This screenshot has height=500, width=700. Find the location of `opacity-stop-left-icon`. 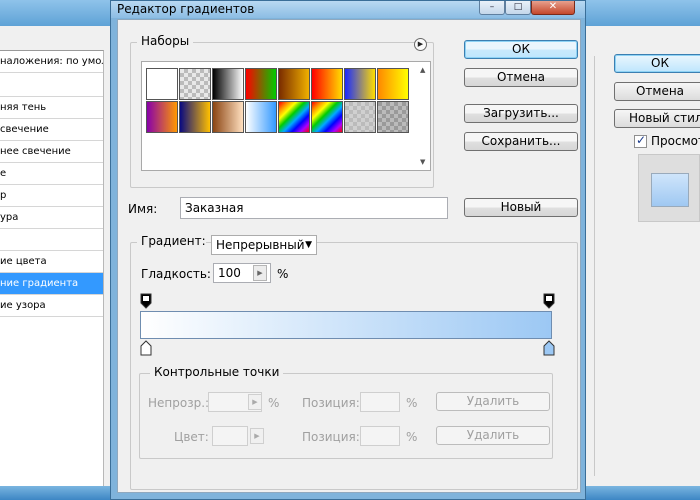

opacity-stop-left-icon is located at coordinates (146, 301).